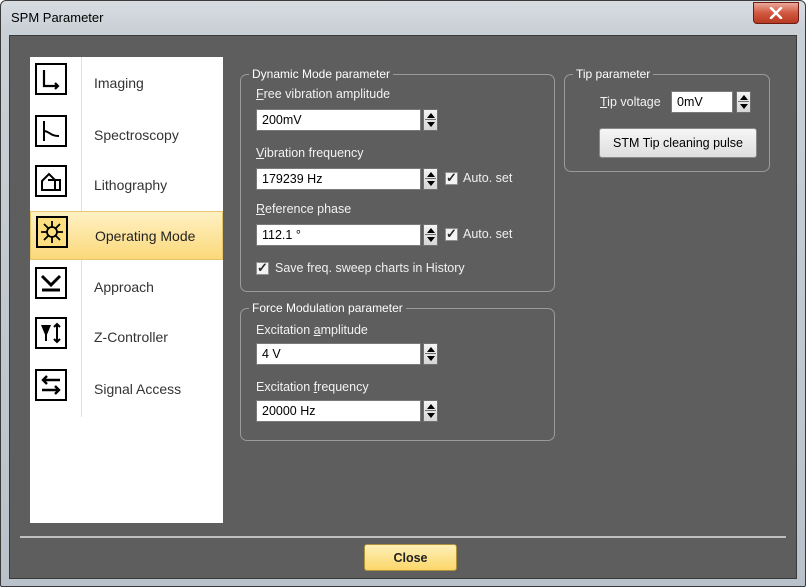  What do you see at coordinates (338, 120) in the screenshot?
I see `free-vibration-amplitude-input: 200mV` at bounding box center [338, 120].